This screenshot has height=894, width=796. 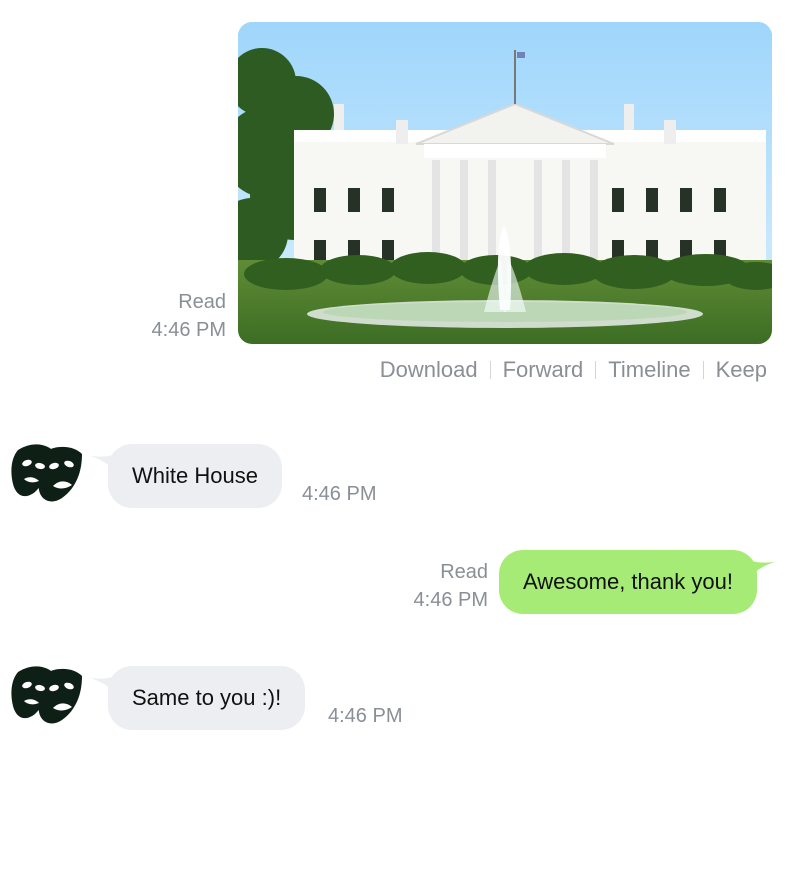 What do you see at coordinates (429, 370) in the screenshot?
I see `download-action: Download` at bounding box center [429, 370].